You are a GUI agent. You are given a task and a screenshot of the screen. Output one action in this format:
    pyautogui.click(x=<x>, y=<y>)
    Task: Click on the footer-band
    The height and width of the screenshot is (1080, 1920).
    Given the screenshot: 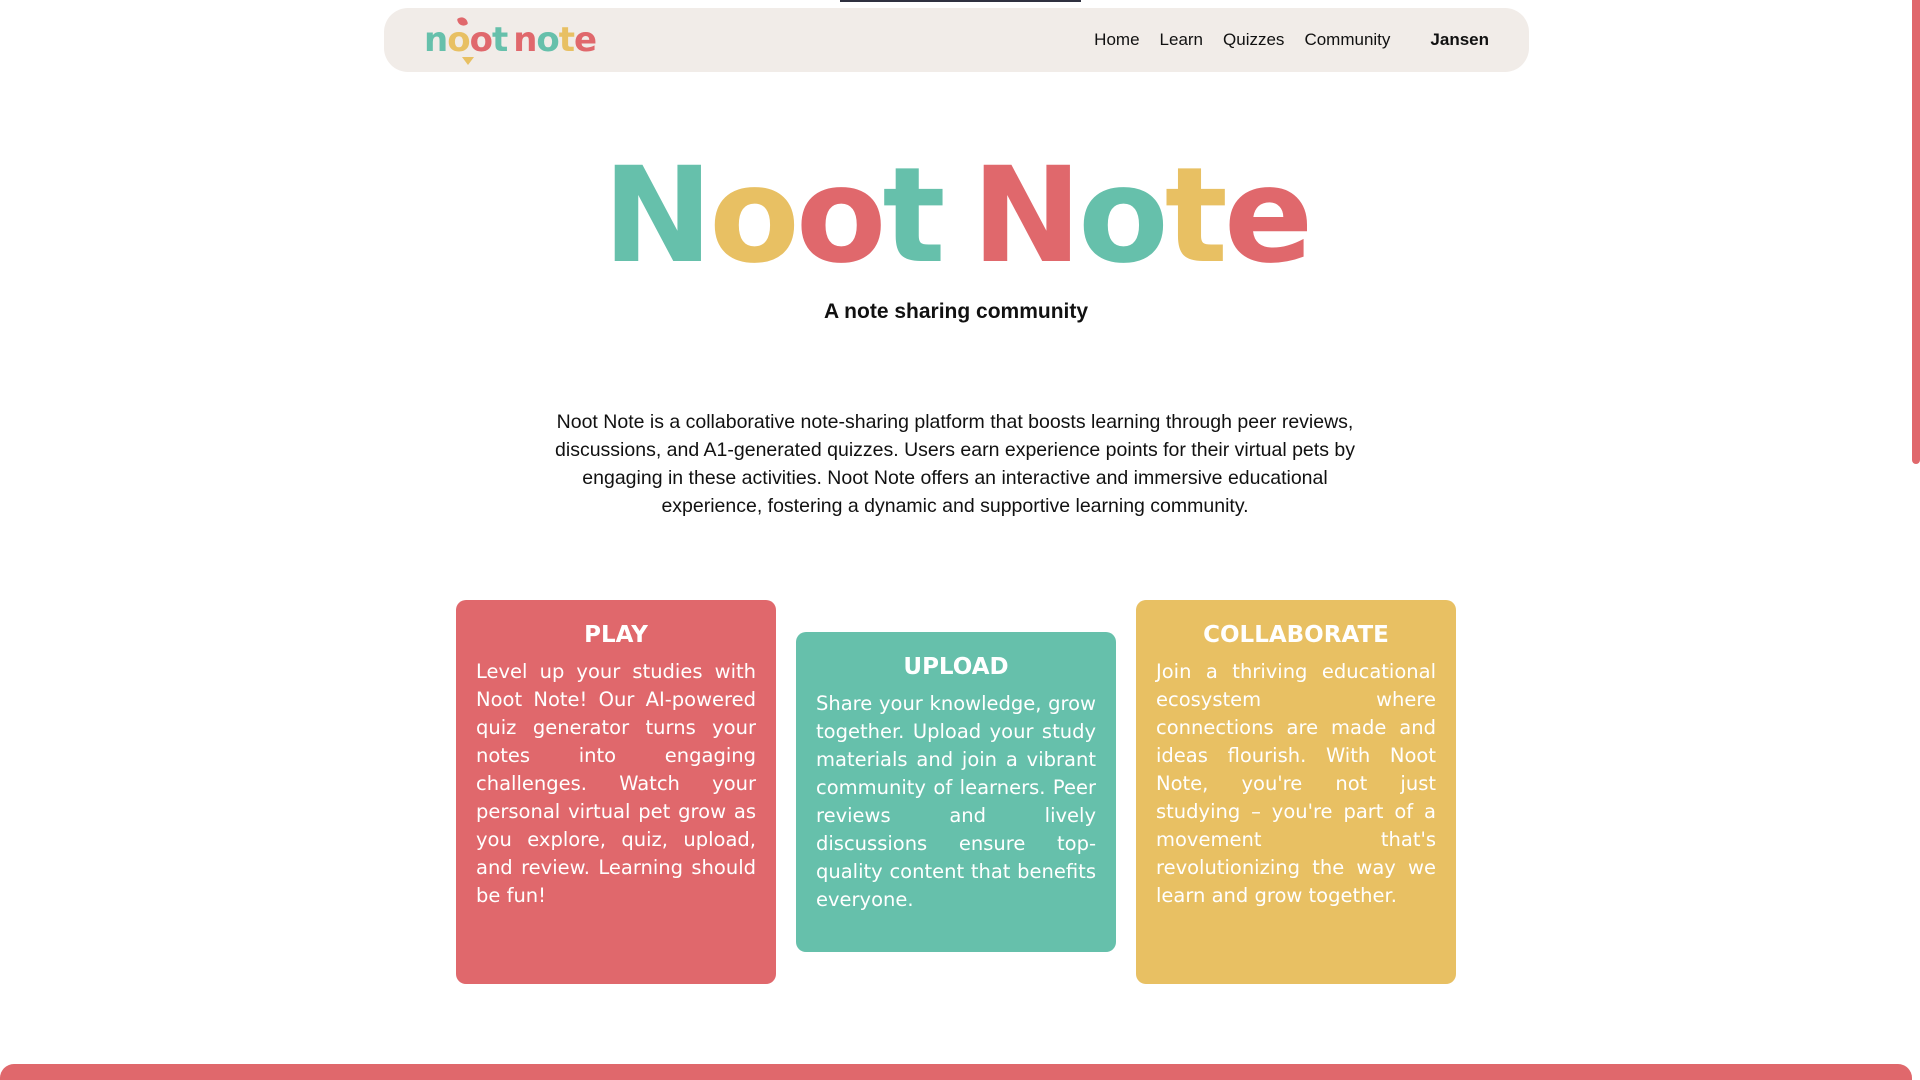 What is the action you would take?
    pyautogui.click(x=956, y=1072)
    